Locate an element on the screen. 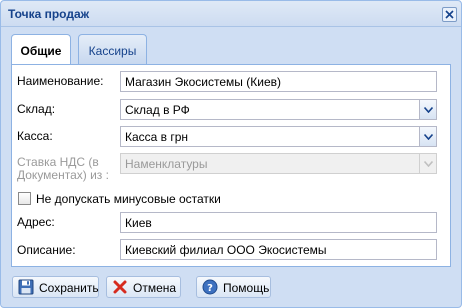 This screenshot has width=462, height=308. address-field: Киев is located at coordinates (278, 222).